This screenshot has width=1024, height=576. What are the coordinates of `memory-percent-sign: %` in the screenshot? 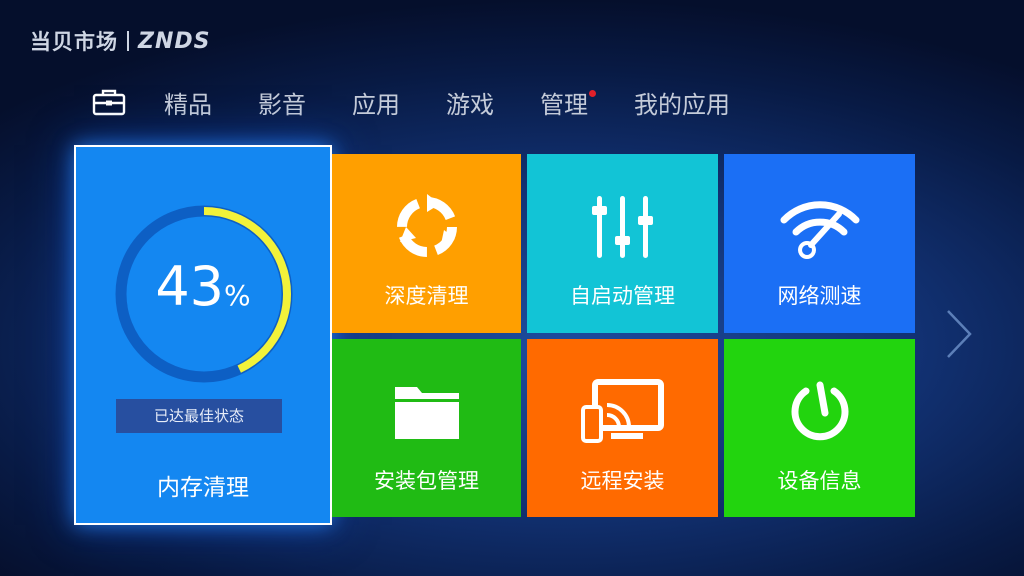 It's located at (237, 295).